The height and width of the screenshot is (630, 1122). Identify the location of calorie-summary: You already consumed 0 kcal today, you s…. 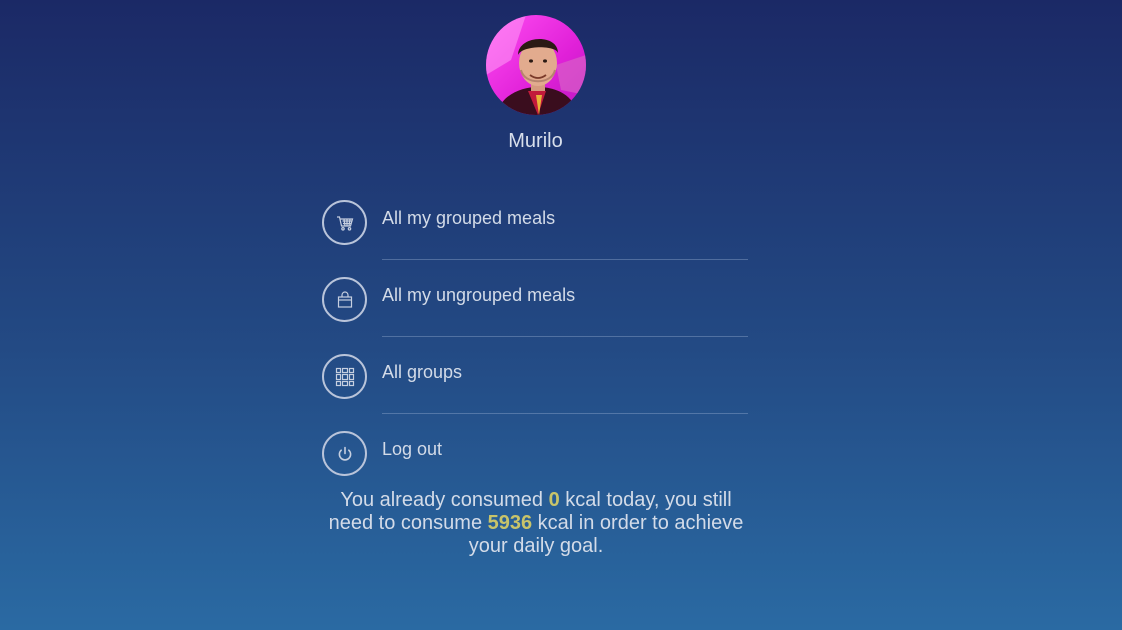
(536, 523).